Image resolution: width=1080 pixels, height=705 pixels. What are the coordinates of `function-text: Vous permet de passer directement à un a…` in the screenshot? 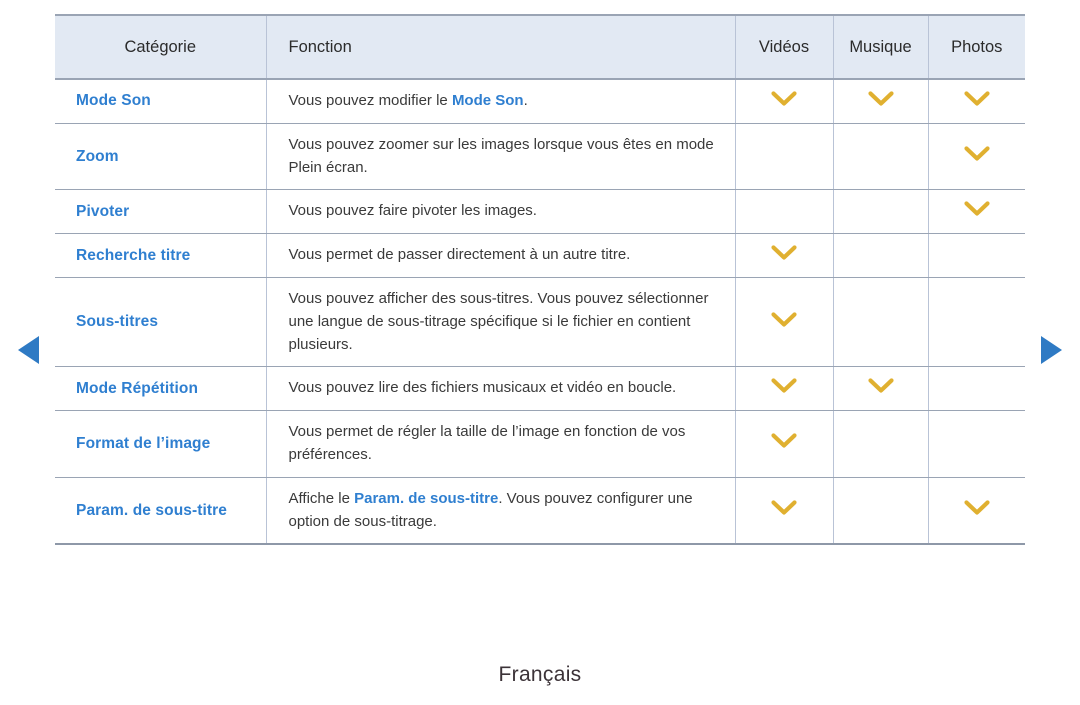 It's located at (459, 255).